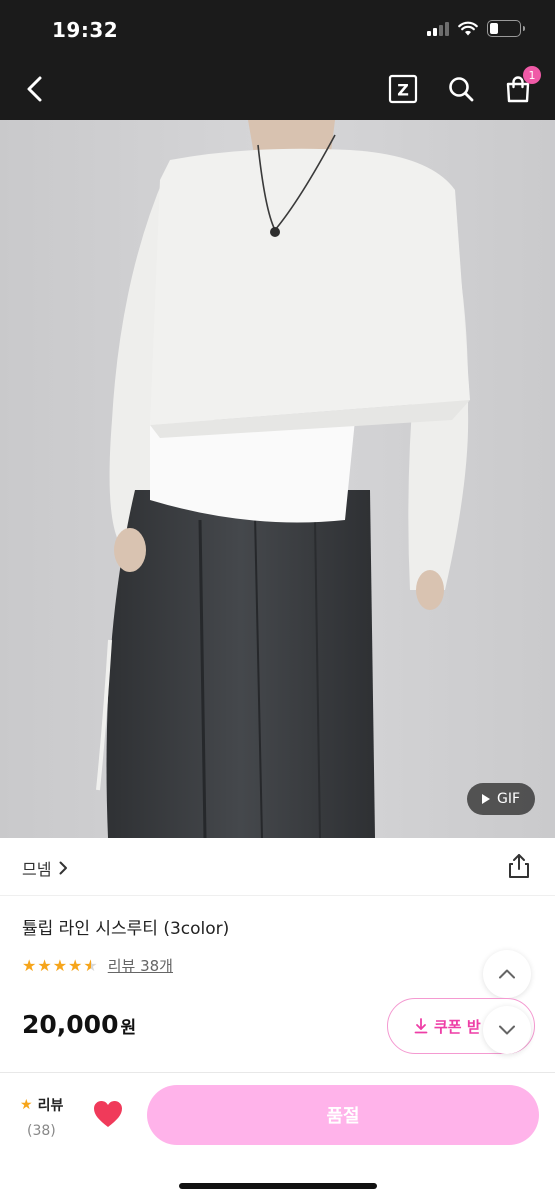  Describe the element at coordinates (457, 1026) in the screenshot. I see `coupon-label: 쿠폰 받` at that location.